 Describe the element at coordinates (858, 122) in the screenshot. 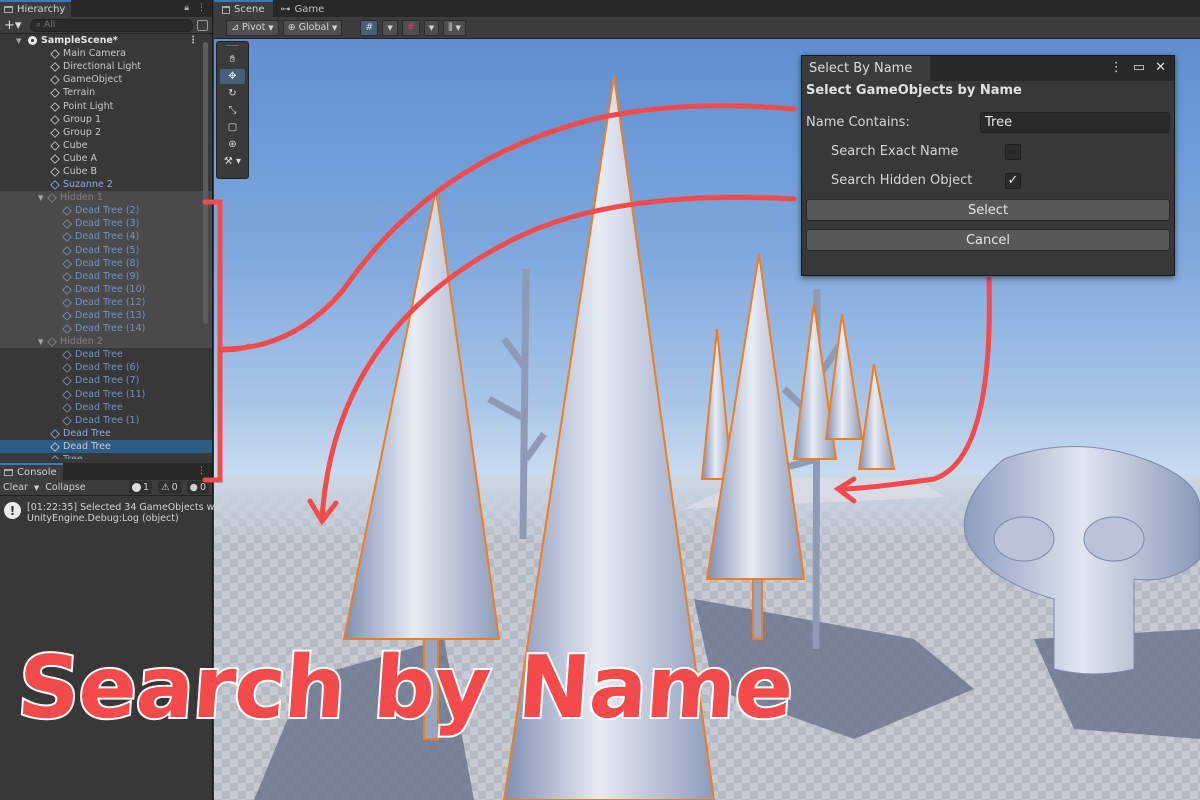

I see `name-contains-label: Name Contains:` at that location.